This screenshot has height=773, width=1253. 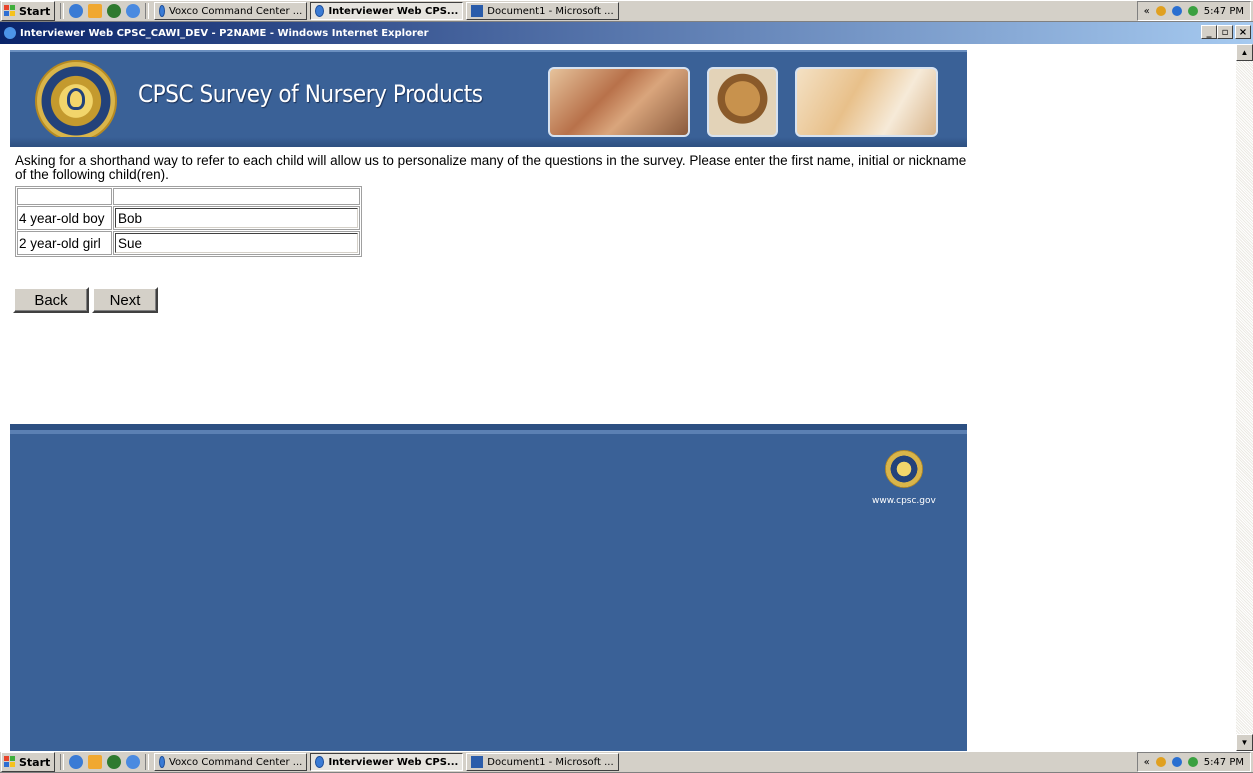 I want to click on children-photo, so click(x=866, y=102).